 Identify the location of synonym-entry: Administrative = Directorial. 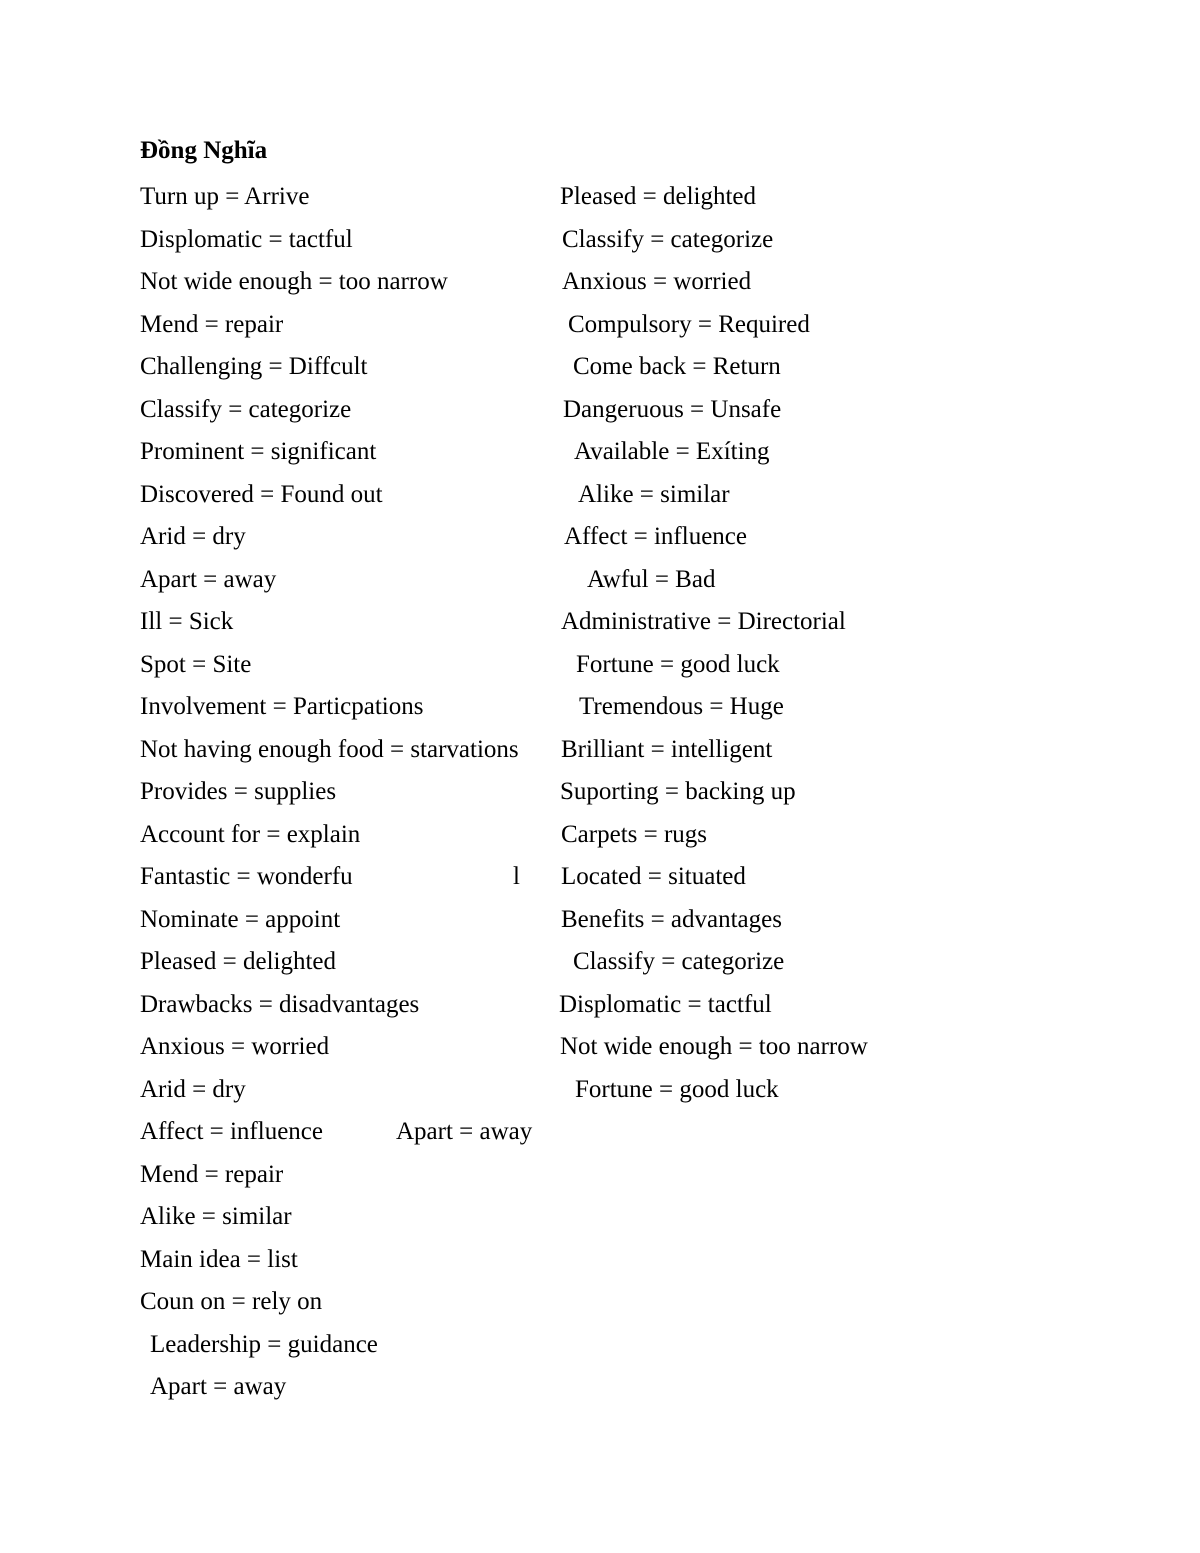
(703, 621).